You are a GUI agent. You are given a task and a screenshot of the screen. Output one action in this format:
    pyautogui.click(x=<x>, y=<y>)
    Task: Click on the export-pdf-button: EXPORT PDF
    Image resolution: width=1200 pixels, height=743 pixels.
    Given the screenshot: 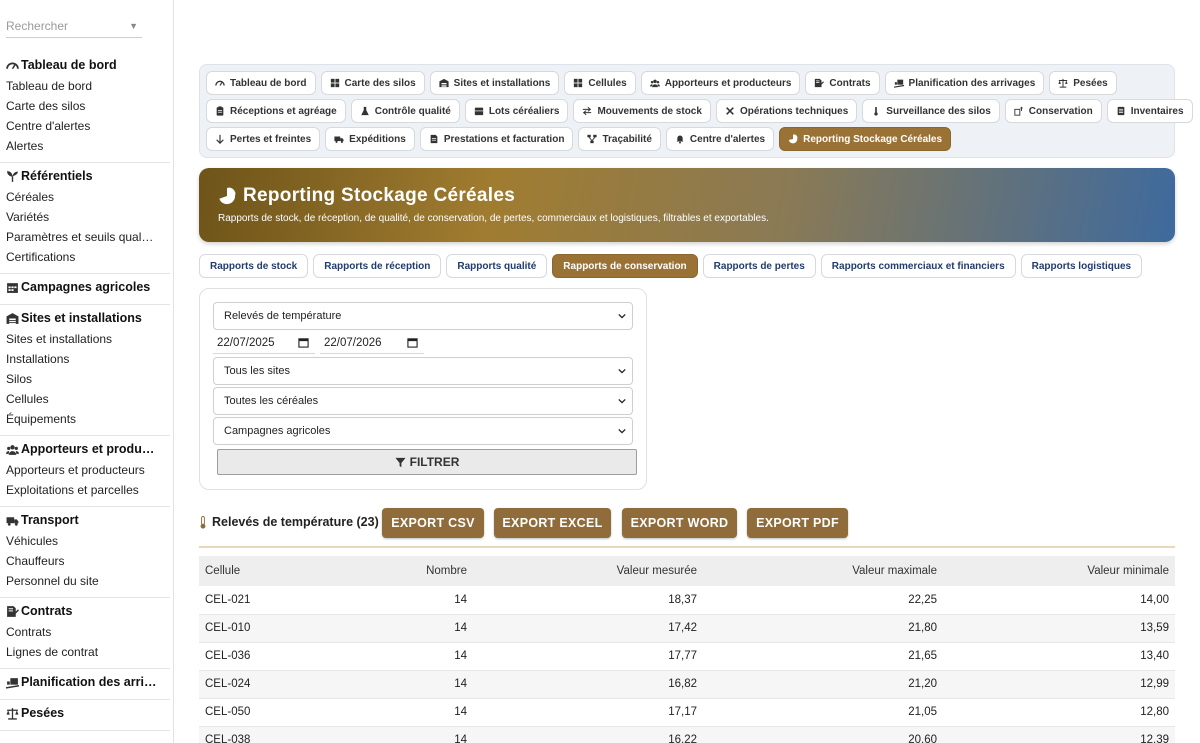 What is the action you would take?
    pyautogui.click(x=797, y=523)
    